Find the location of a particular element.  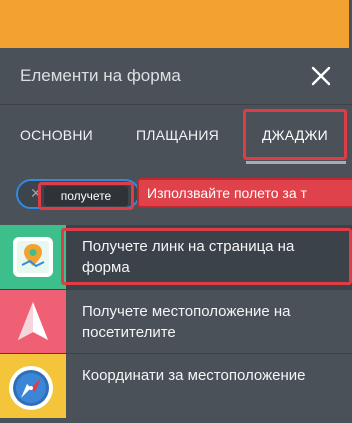

panel-header: Елементи на форма is located at coordinates (176, 76).